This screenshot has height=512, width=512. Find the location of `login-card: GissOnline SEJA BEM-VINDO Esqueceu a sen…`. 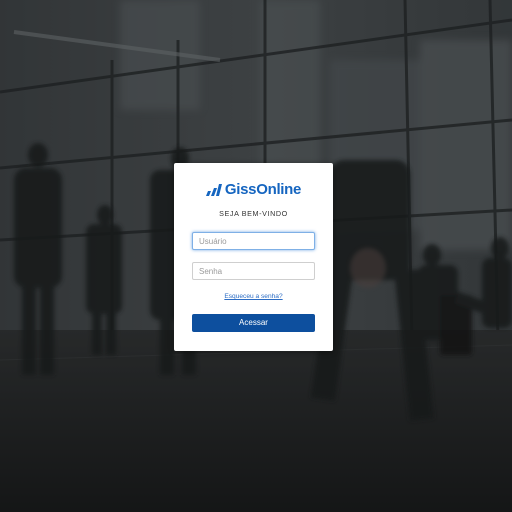

login-card: GissOnline SEJA BEM-VINDO Esqueceu a sen… is located at coordinates (253, 257).